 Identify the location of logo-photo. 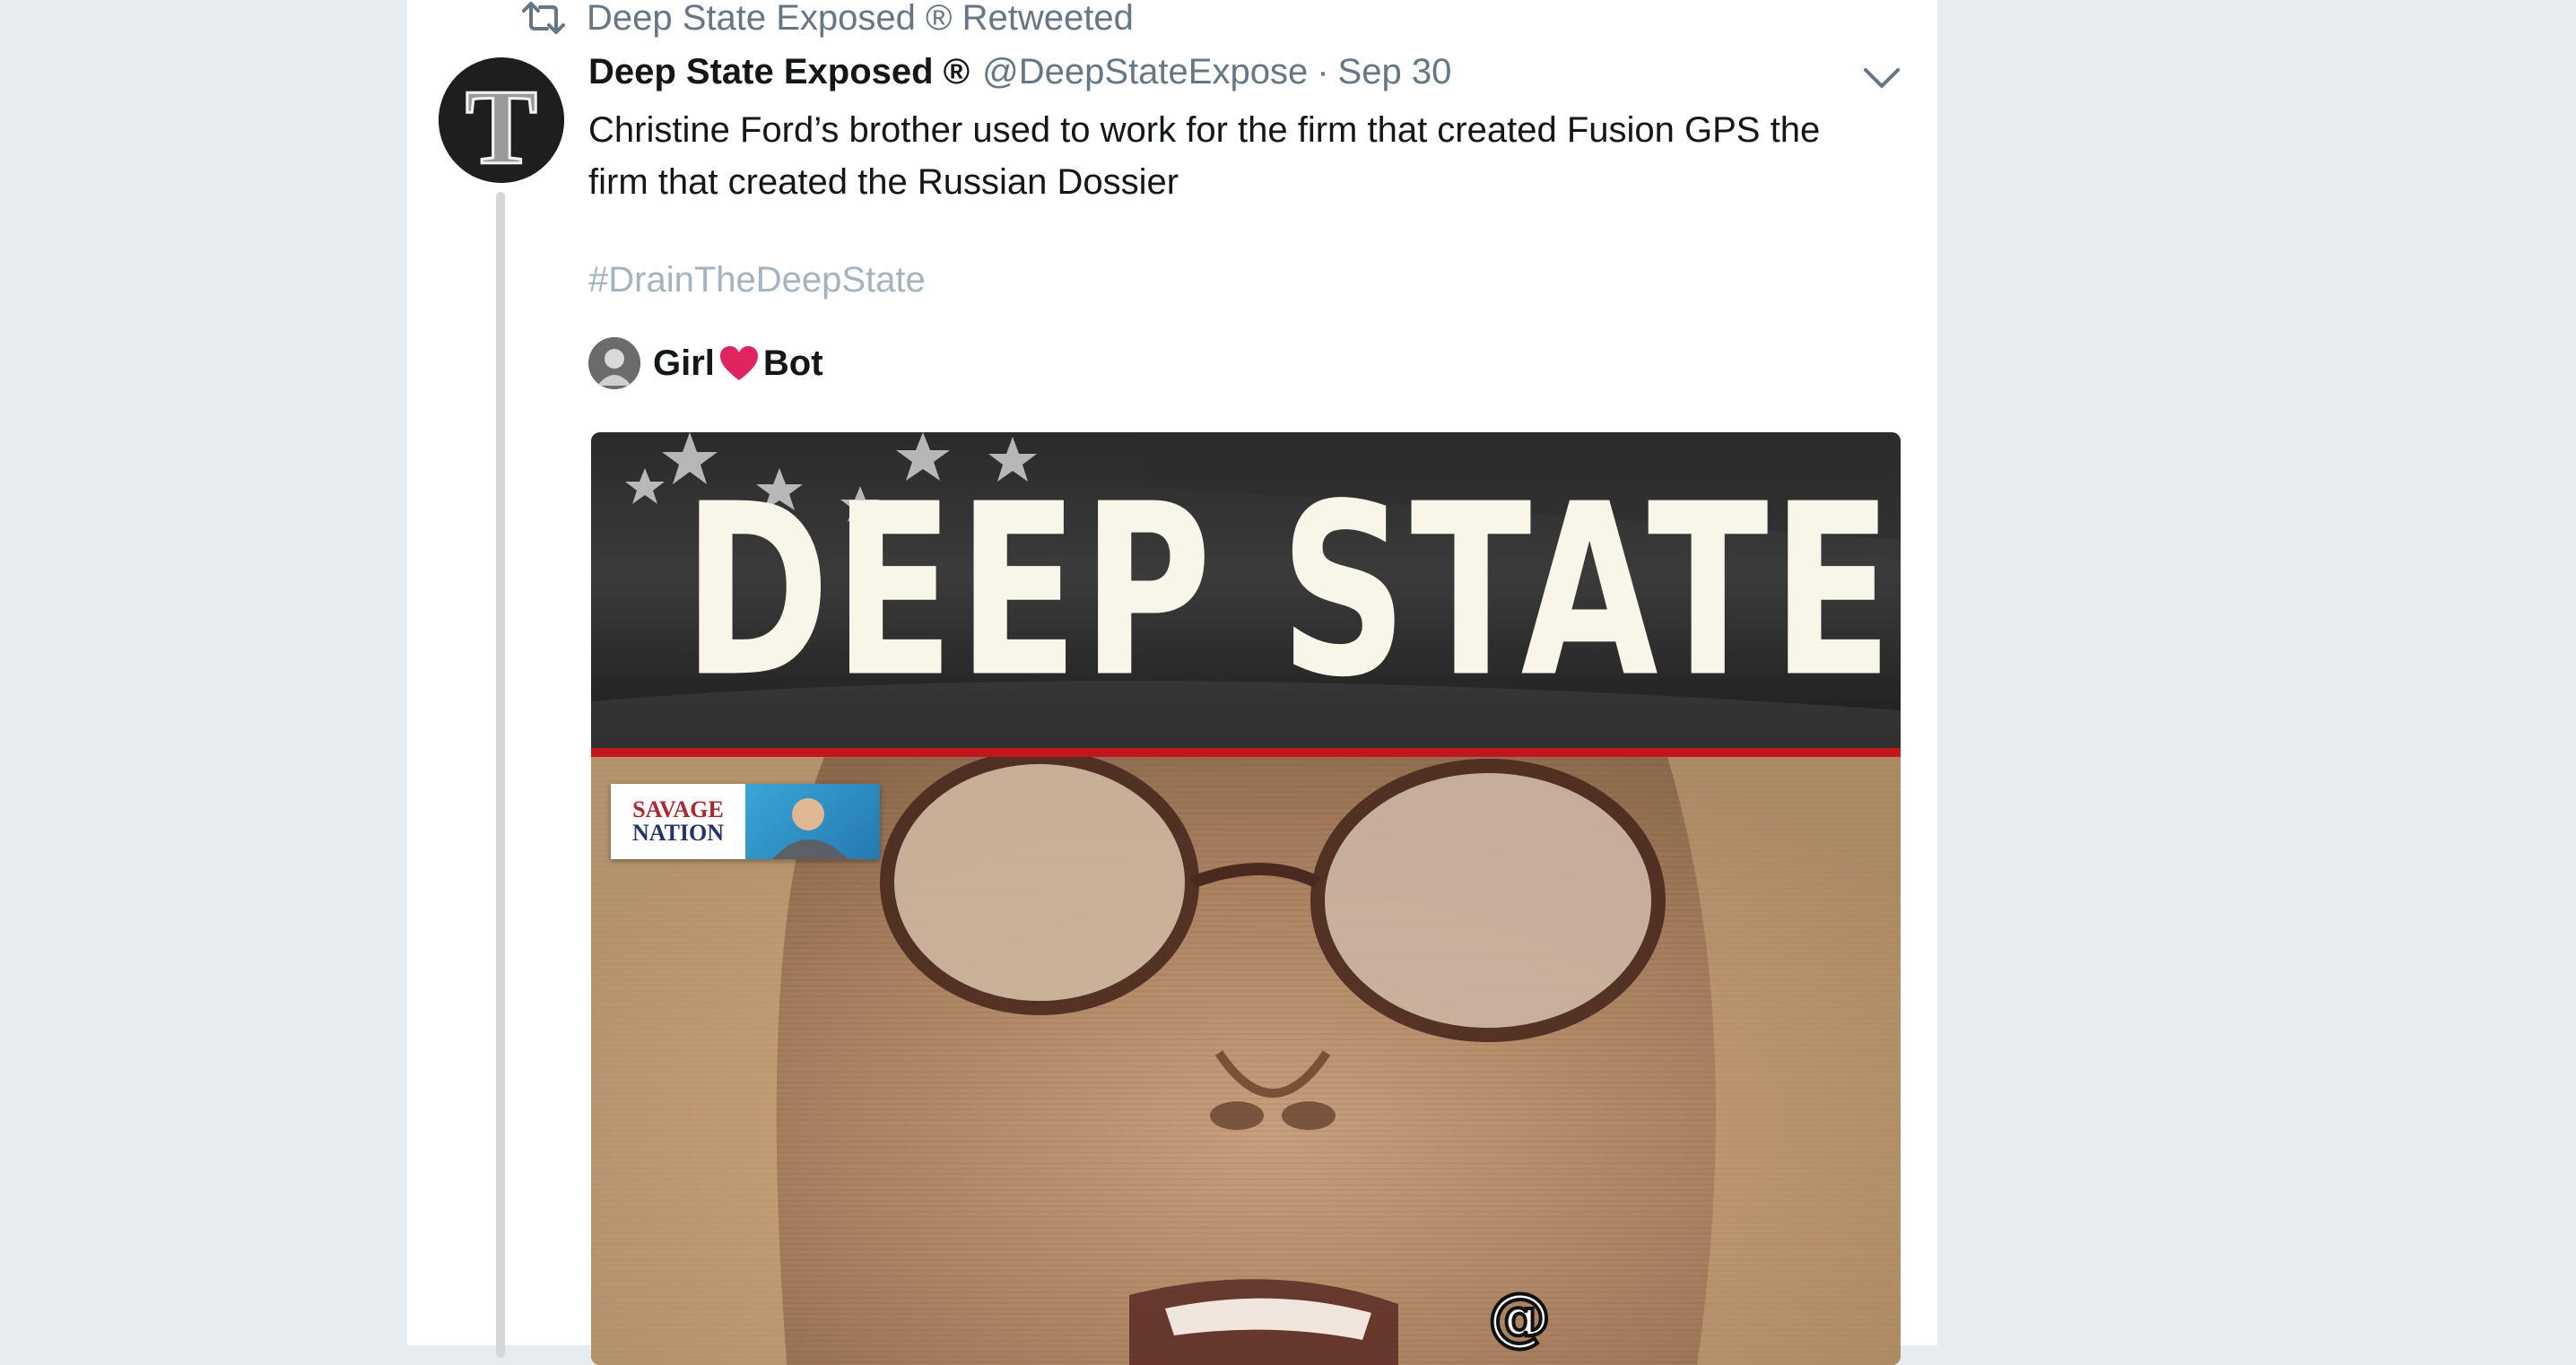
(812, 821).